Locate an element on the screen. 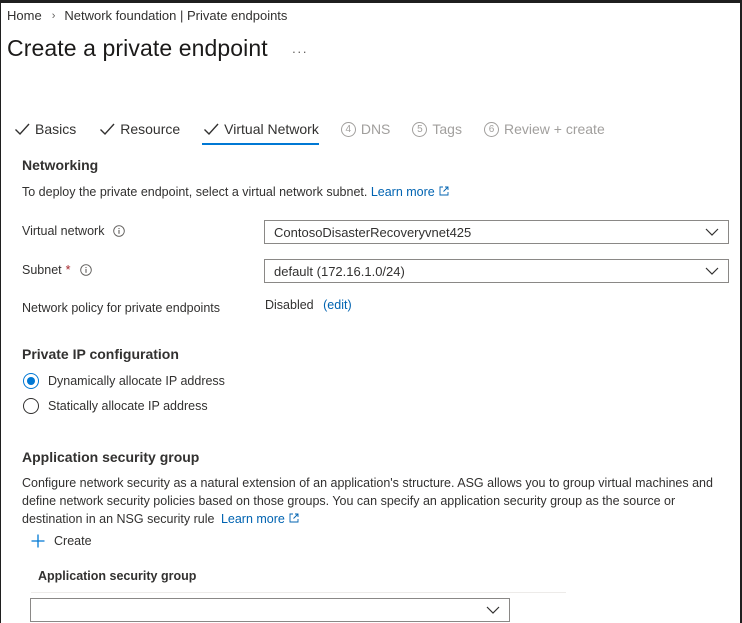 The height and width of the screenshot is (623, 742). more-options-button: ··· is located at coordinates (300, 51).